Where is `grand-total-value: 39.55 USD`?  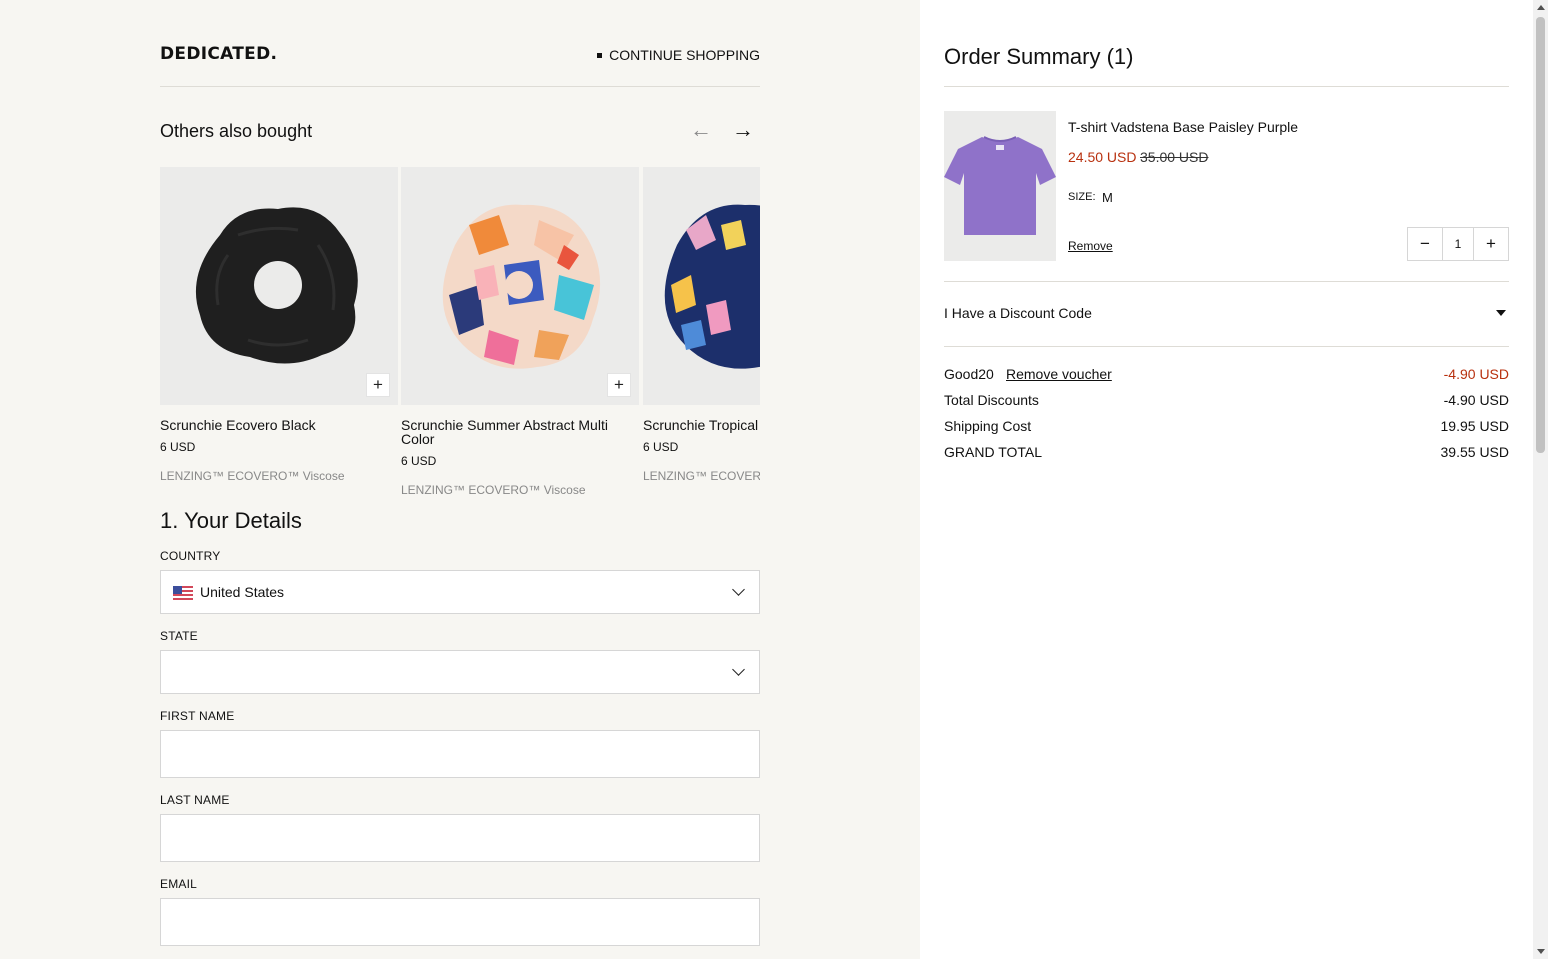
grand-total-value: 39.55 USD is located at coordinates (1474, 452).